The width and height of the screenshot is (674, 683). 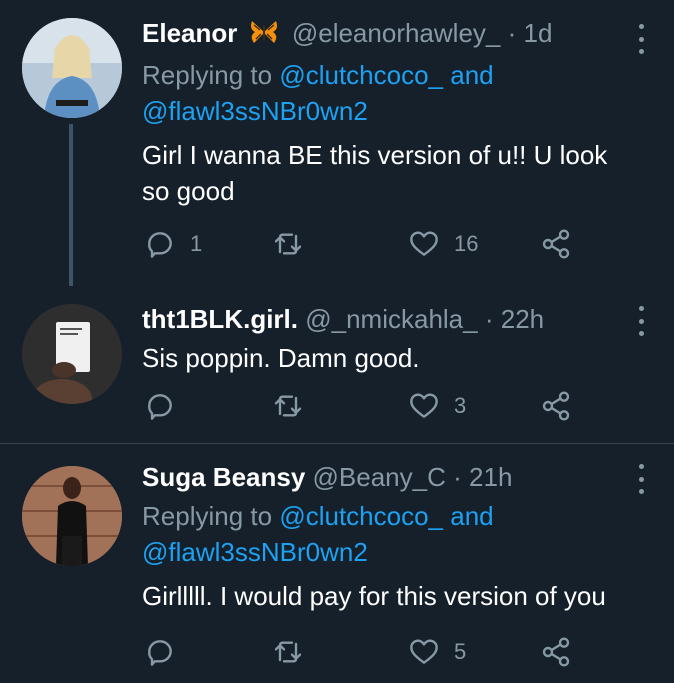 I want to click on display-name: tht1BLK.girl., so click(x=220, y=319).